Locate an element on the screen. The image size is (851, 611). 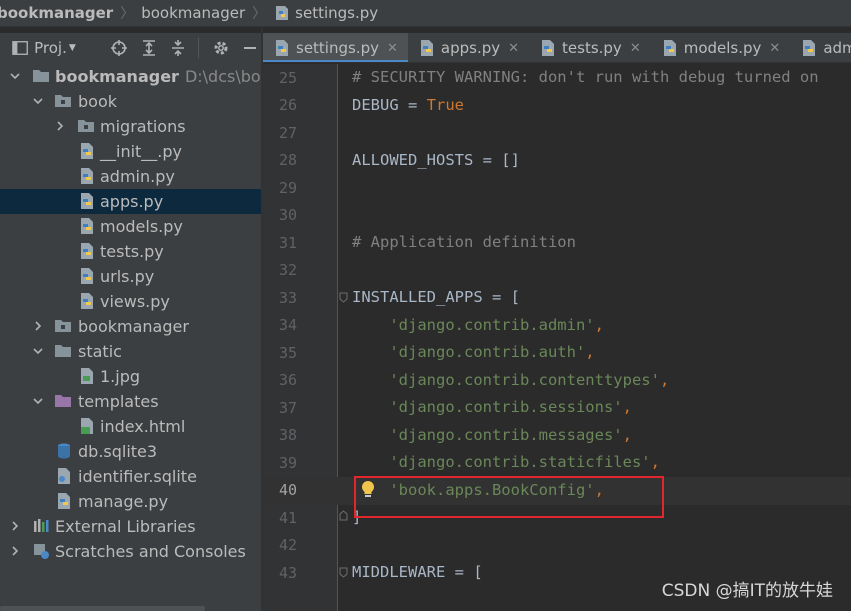
code-line: 'django.contrib.staticfiles', is located at coordinates (506, 462).